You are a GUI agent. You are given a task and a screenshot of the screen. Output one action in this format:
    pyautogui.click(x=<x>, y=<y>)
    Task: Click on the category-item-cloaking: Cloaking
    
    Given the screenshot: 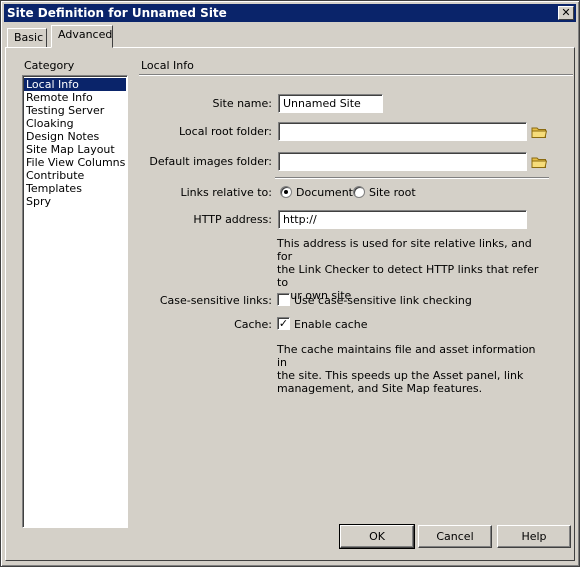 What is the action you would take?
    pyautogui.click(x=75, y=123)
    